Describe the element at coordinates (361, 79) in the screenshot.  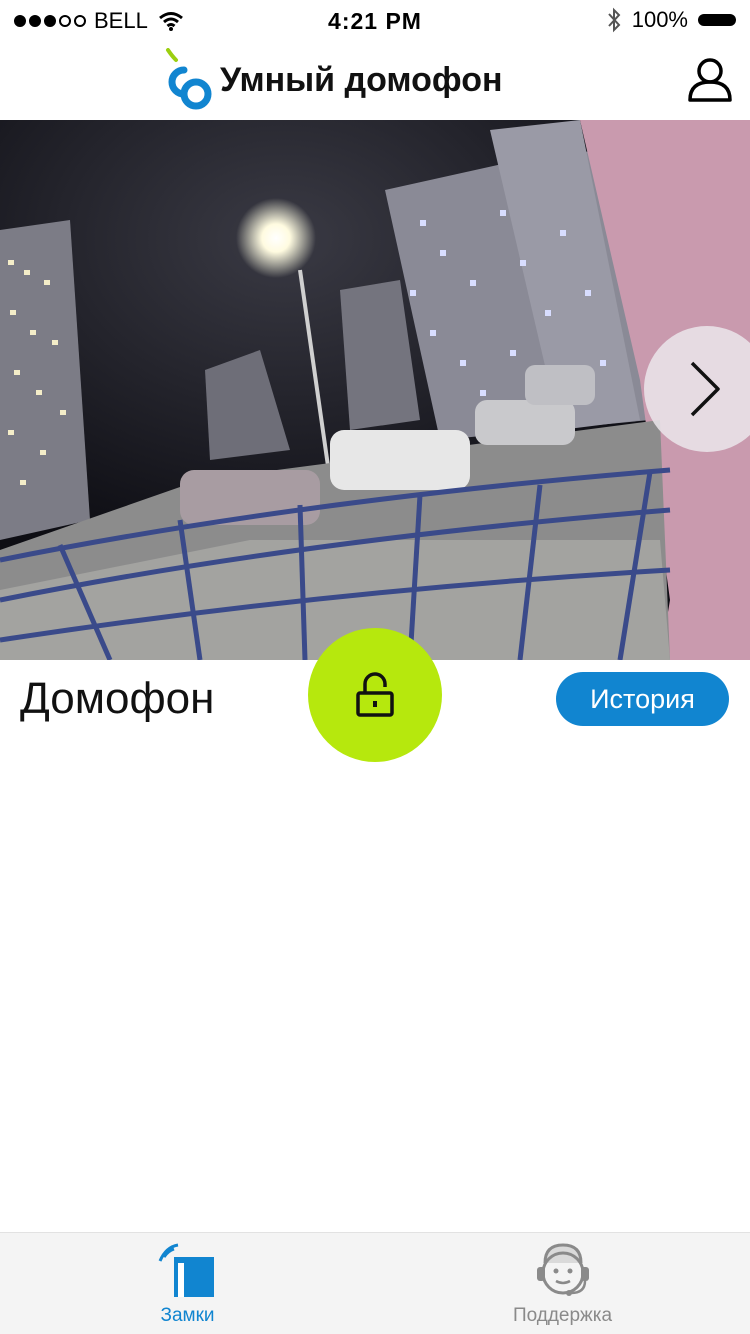
I see `app-title: Умный домофон` at that location.